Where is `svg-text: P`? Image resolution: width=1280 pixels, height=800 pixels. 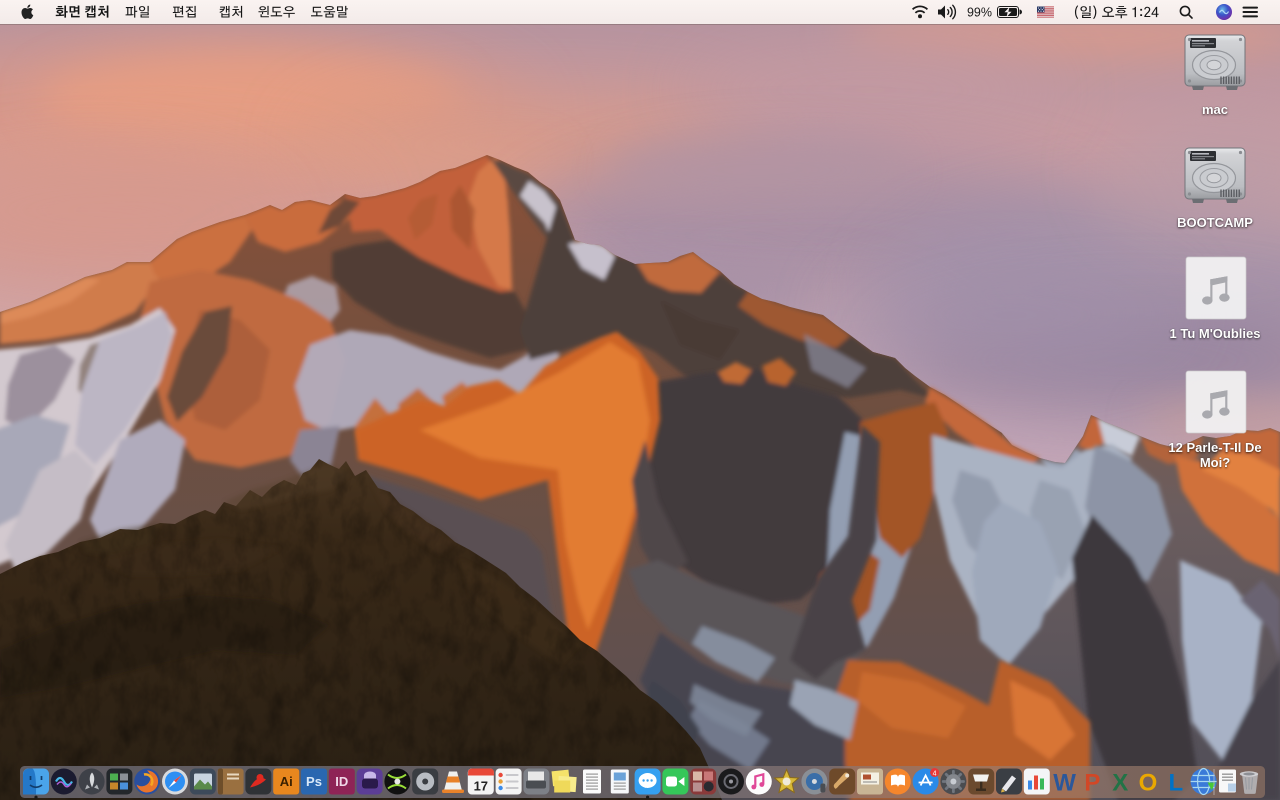
svg-text: P is located at coordinates (1092, 783).